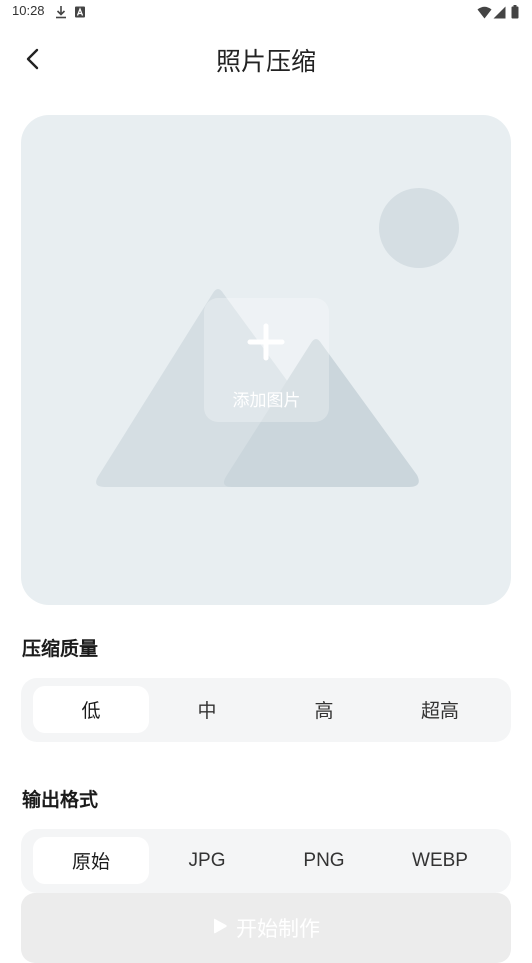 The width and height of the screenshot is (532, 963). I want to click on plus-icon, so click(266, 342).